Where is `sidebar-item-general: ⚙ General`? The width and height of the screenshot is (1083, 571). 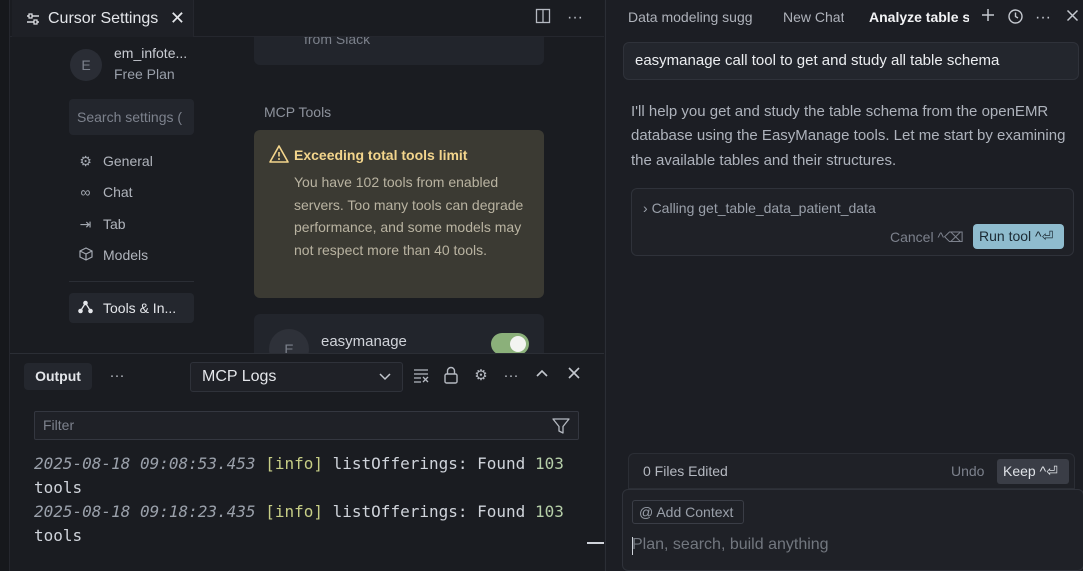 sidebar-item-general: ⚙ General is located at coordinates (131, 161).